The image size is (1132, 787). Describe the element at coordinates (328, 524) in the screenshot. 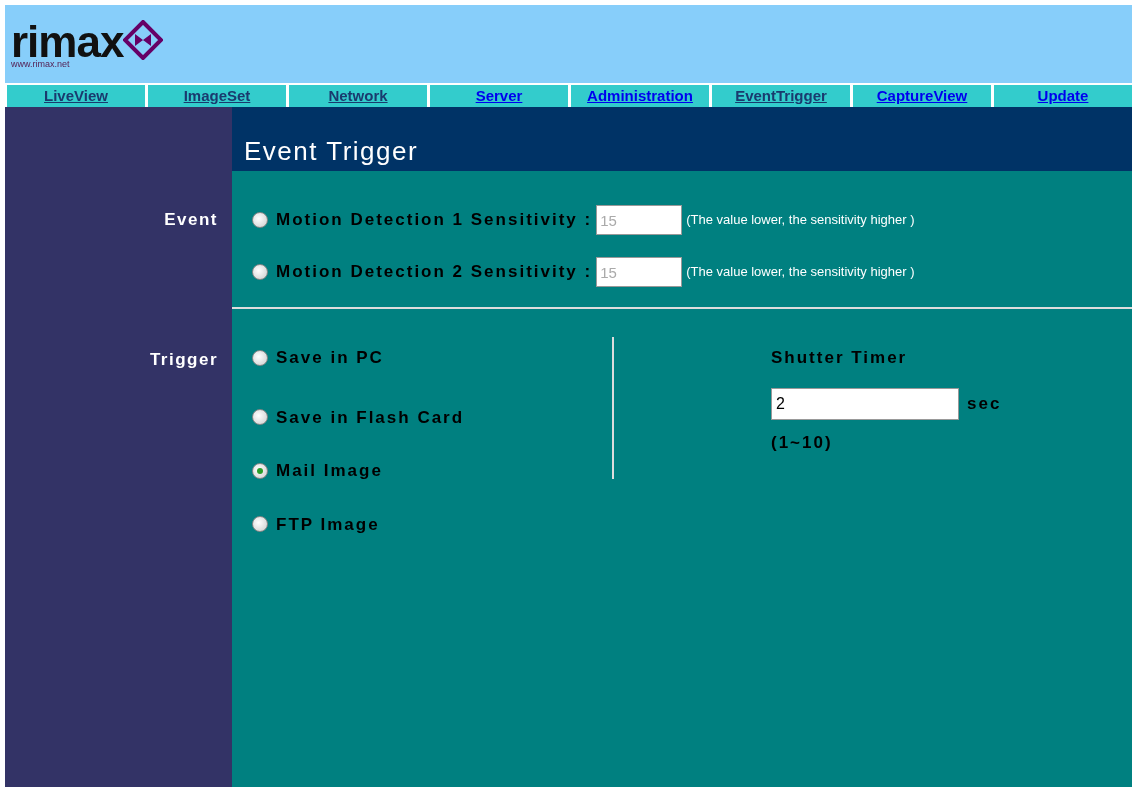

I see `option-label: FTP Image` at that location.